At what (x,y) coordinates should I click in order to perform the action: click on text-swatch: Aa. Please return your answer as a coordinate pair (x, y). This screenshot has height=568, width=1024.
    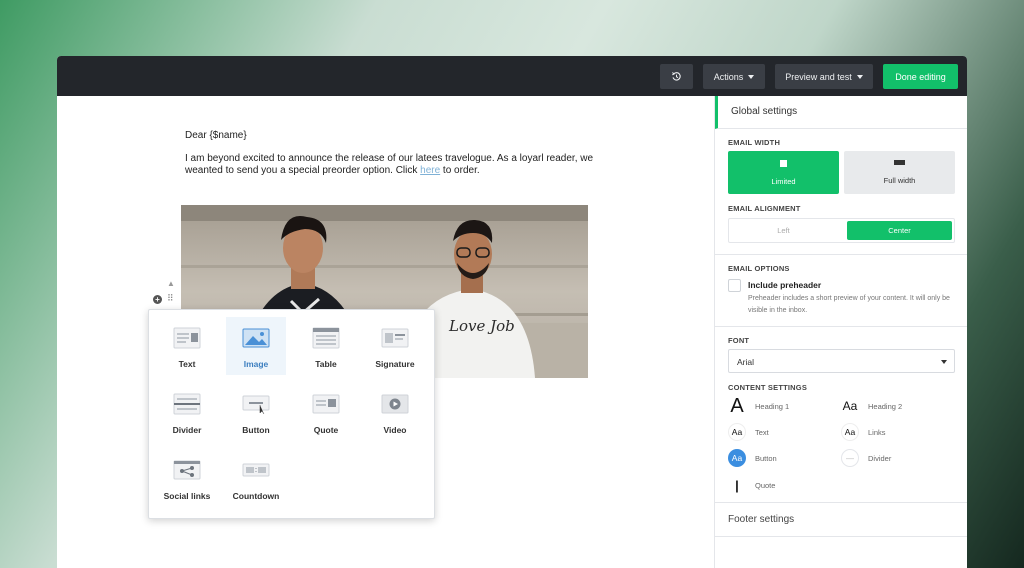
    Looking at the image, I should click on (737, 432).